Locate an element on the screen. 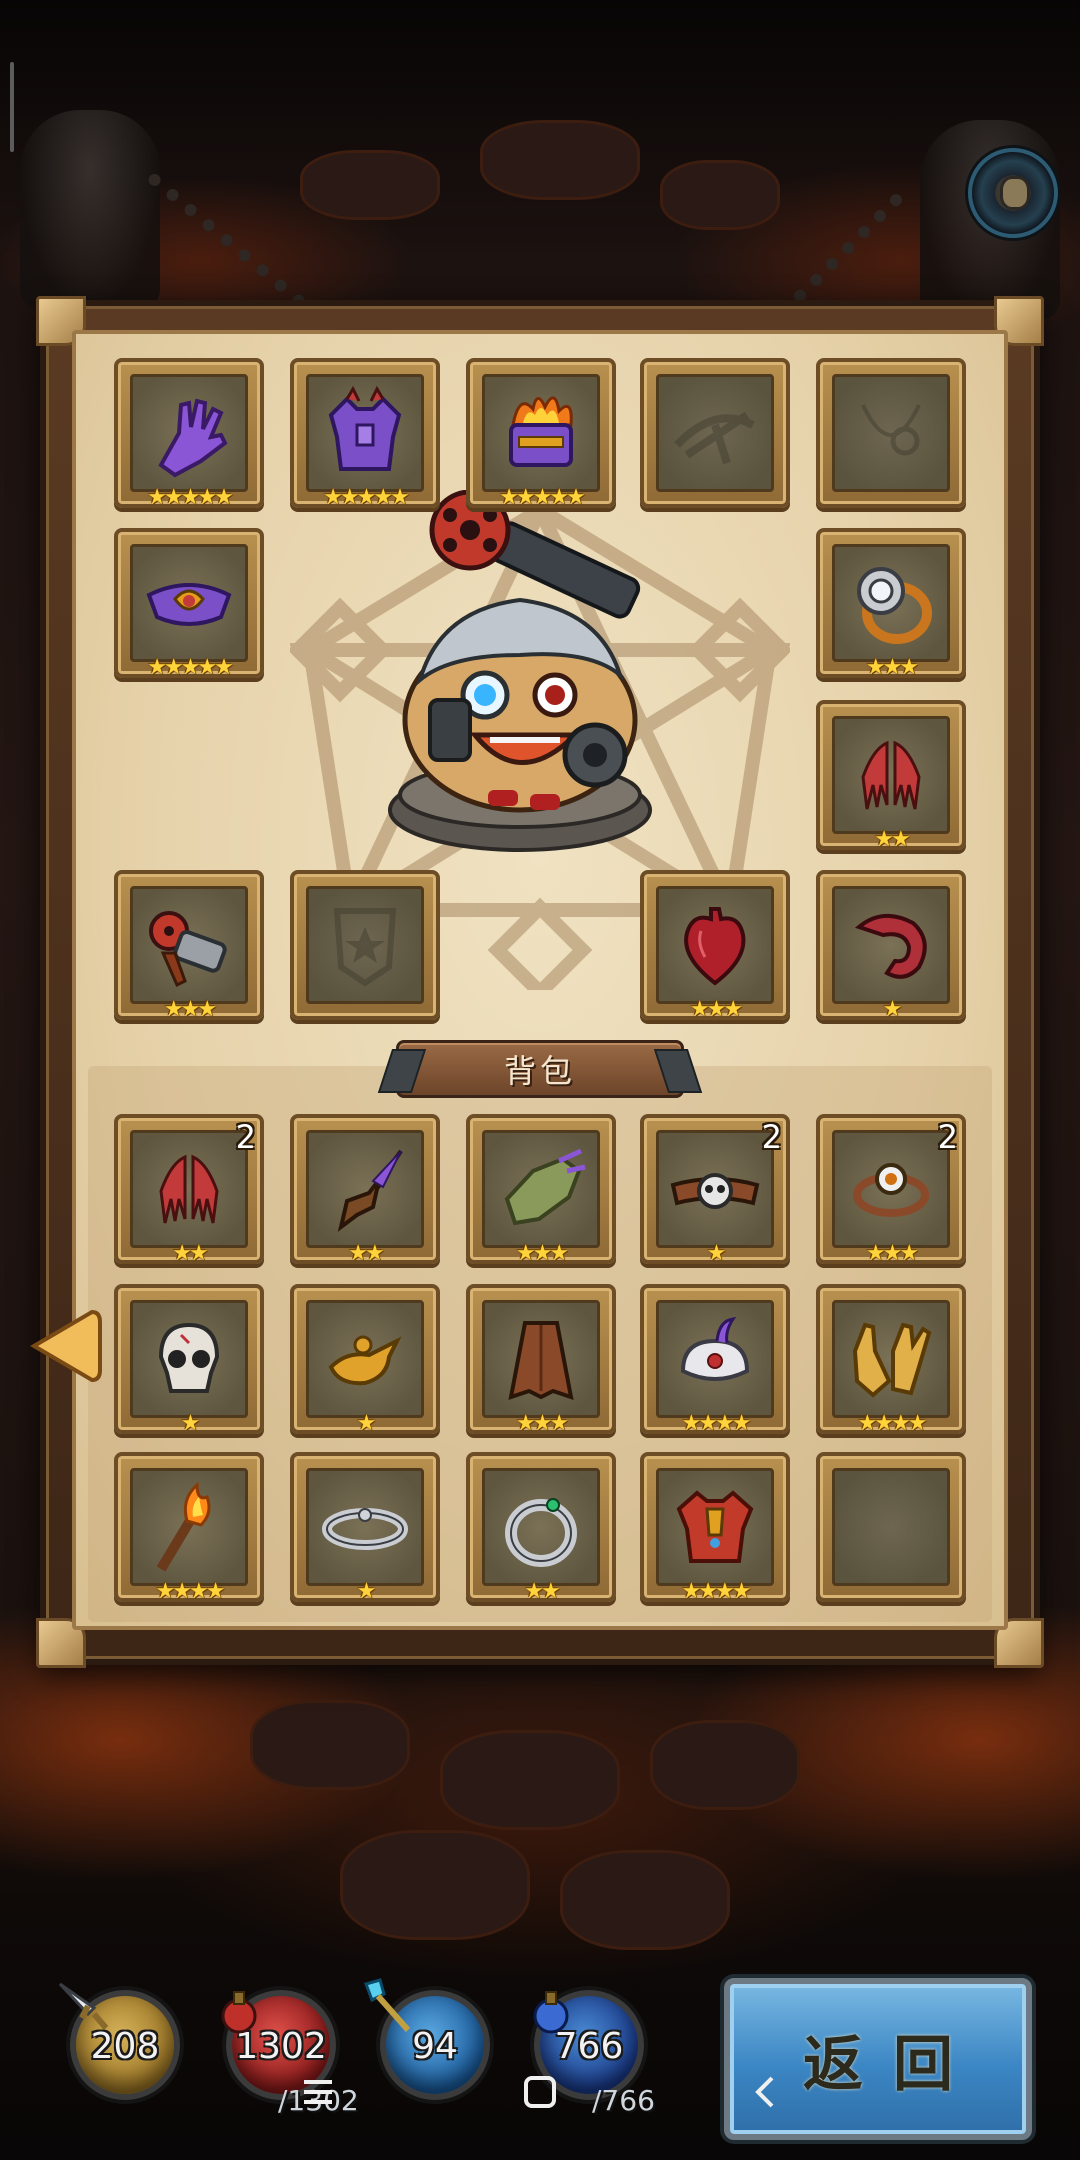 The width and height of the screenshot is (1080, 2160). backpack-title: 背包 is located at coordinates (539, 1071).